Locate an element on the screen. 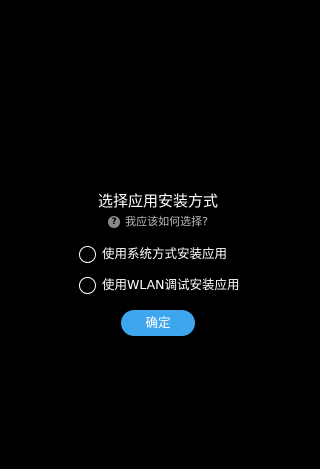 The width and height of the screenshot is (320, 469). option-label-system-install: 使用系统方式安装应用 is located at coordinates (165, 253).